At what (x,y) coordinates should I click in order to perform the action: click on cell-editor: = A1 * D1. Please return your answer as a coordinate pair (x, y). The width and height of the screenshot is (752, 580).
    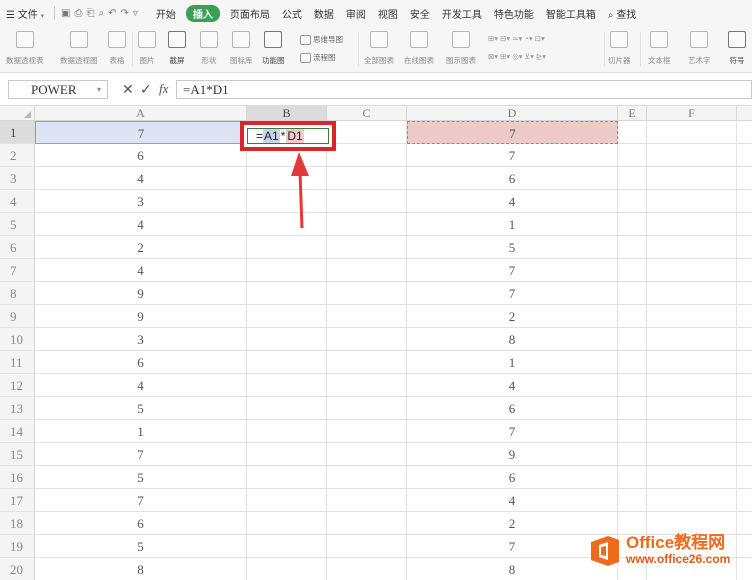
    Looking at the image, I should click on (288, 136).